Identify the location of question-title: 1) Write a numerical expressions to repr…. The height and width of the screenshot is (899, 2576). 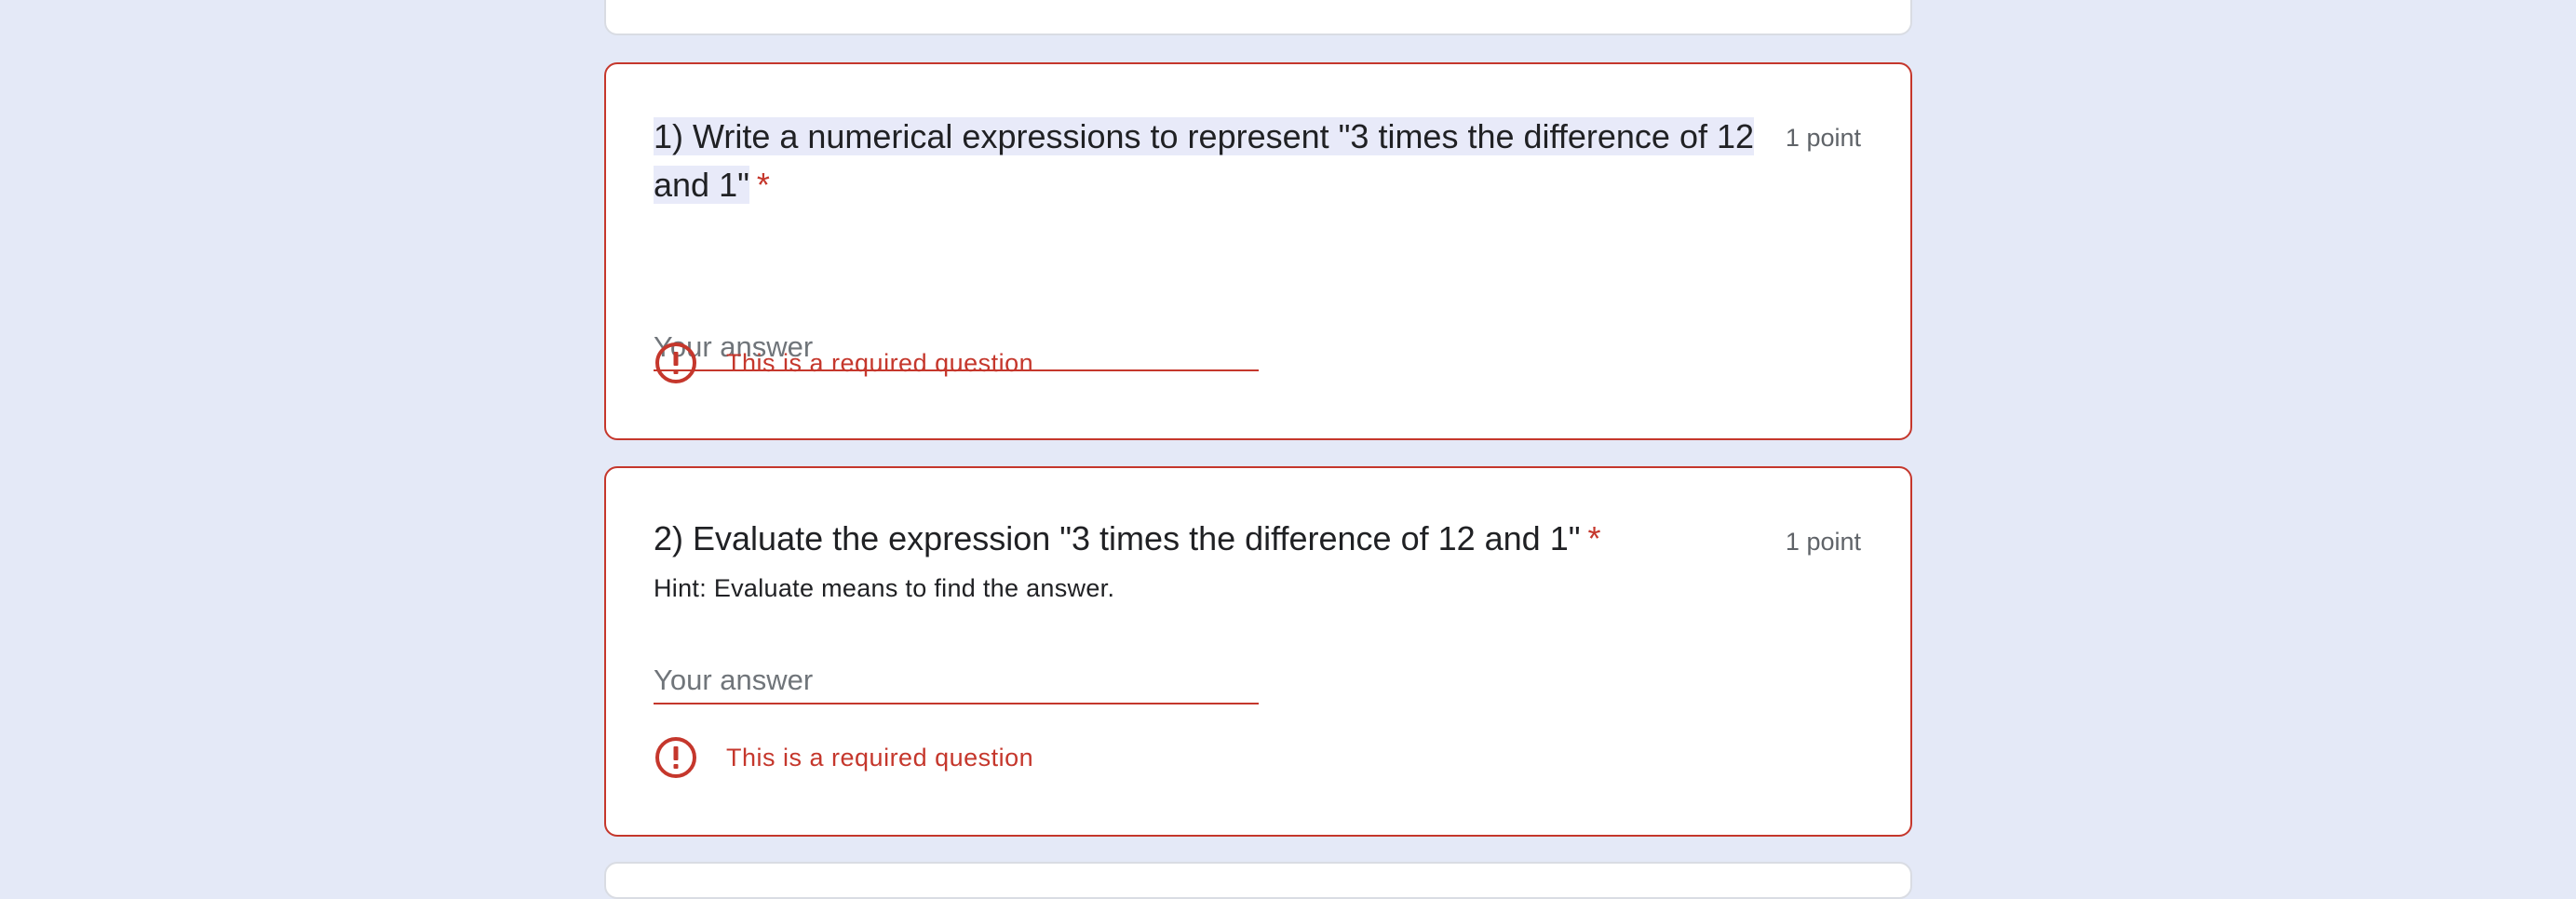
(1231, 161).